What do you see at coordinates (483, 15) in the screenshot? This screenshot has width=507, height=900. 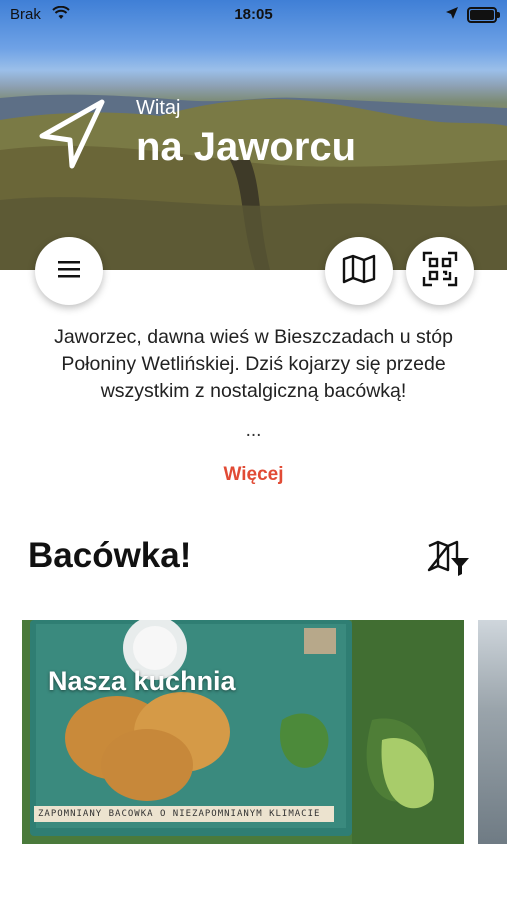 I see `battery-icon` at bounding box center [483, 15].